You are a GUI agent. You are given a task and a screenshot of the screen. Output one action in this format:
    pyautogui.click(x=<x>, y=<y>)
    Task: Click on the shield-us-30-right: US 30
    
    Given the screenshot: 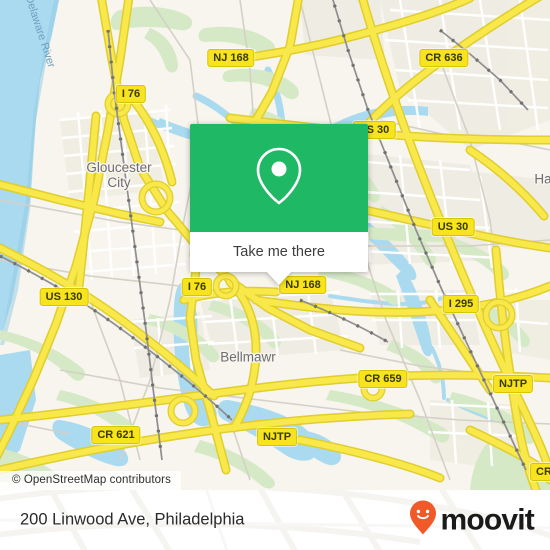 What is the action you would take?
    pyautogui.click(x=453, y=227)
    